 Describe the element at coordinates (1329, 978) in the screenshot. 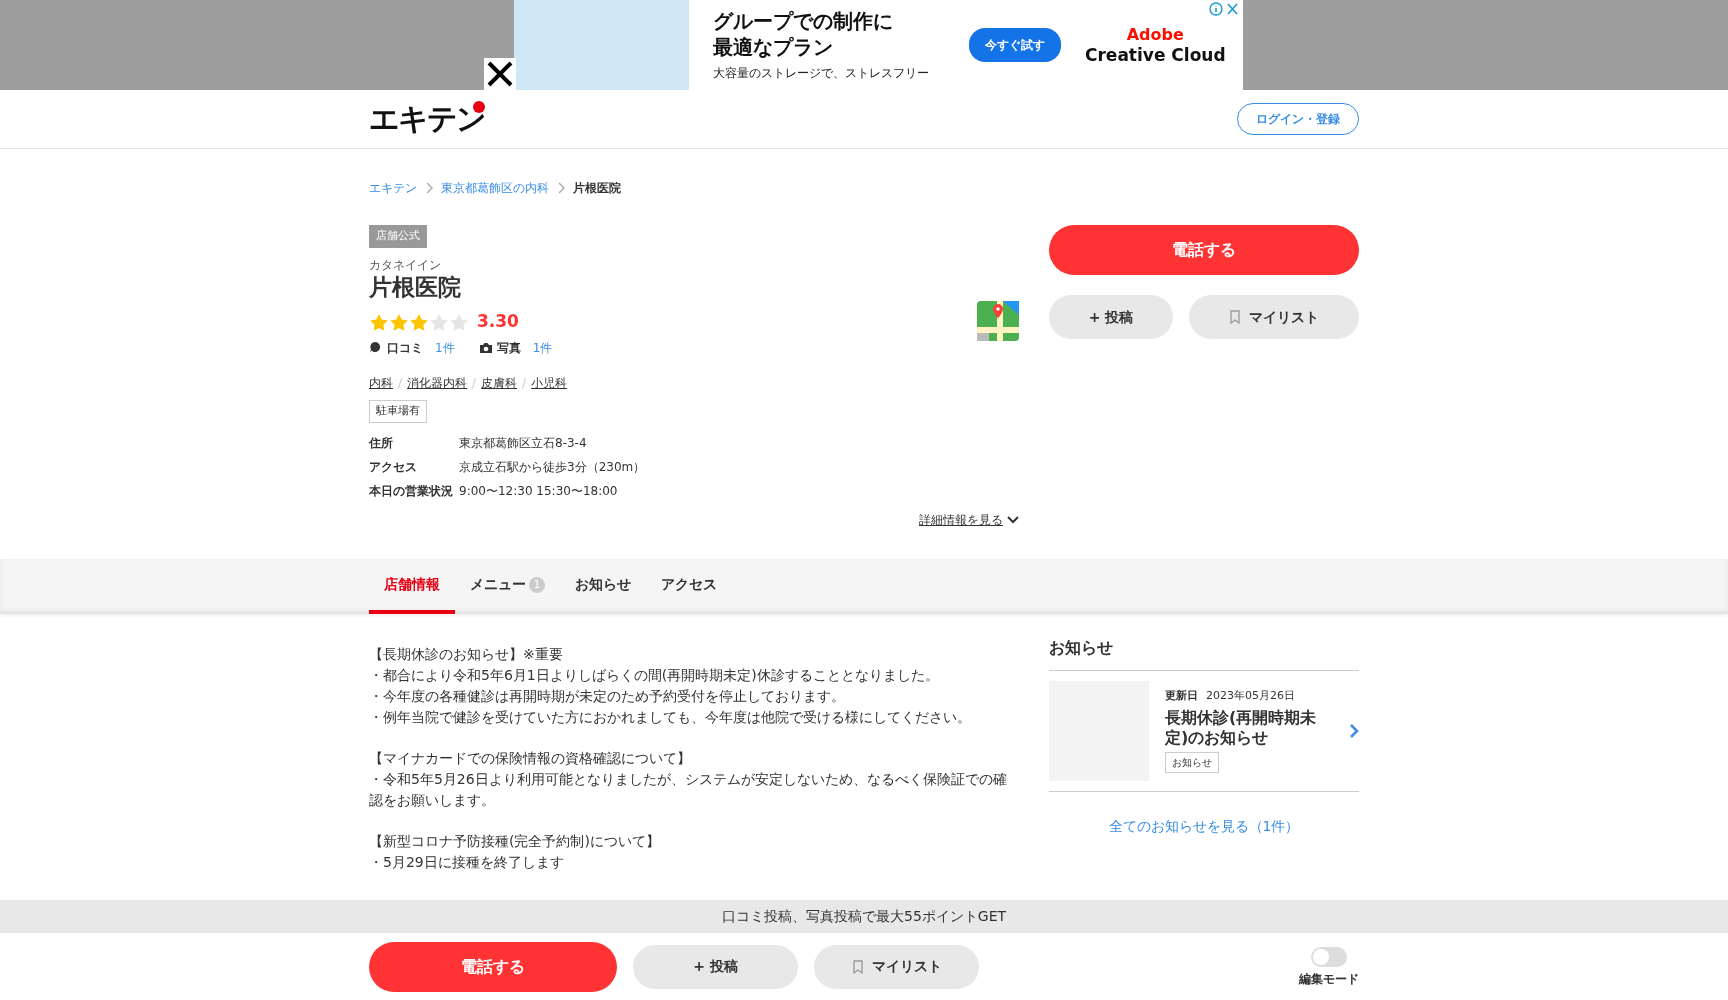

I see `edit-mode-label: 編集モード` at that location.